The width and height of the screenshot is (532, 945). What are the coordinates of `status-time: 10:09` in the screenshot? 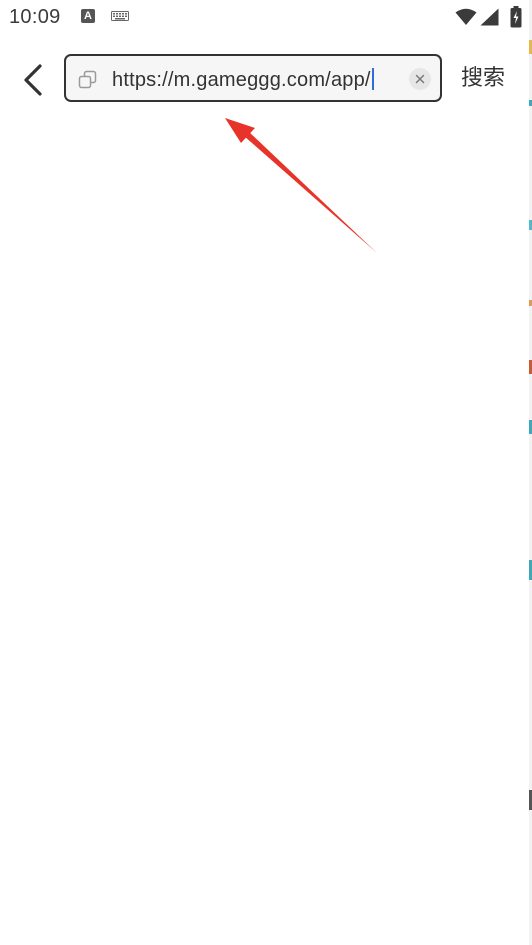 It's located at (35, 17).